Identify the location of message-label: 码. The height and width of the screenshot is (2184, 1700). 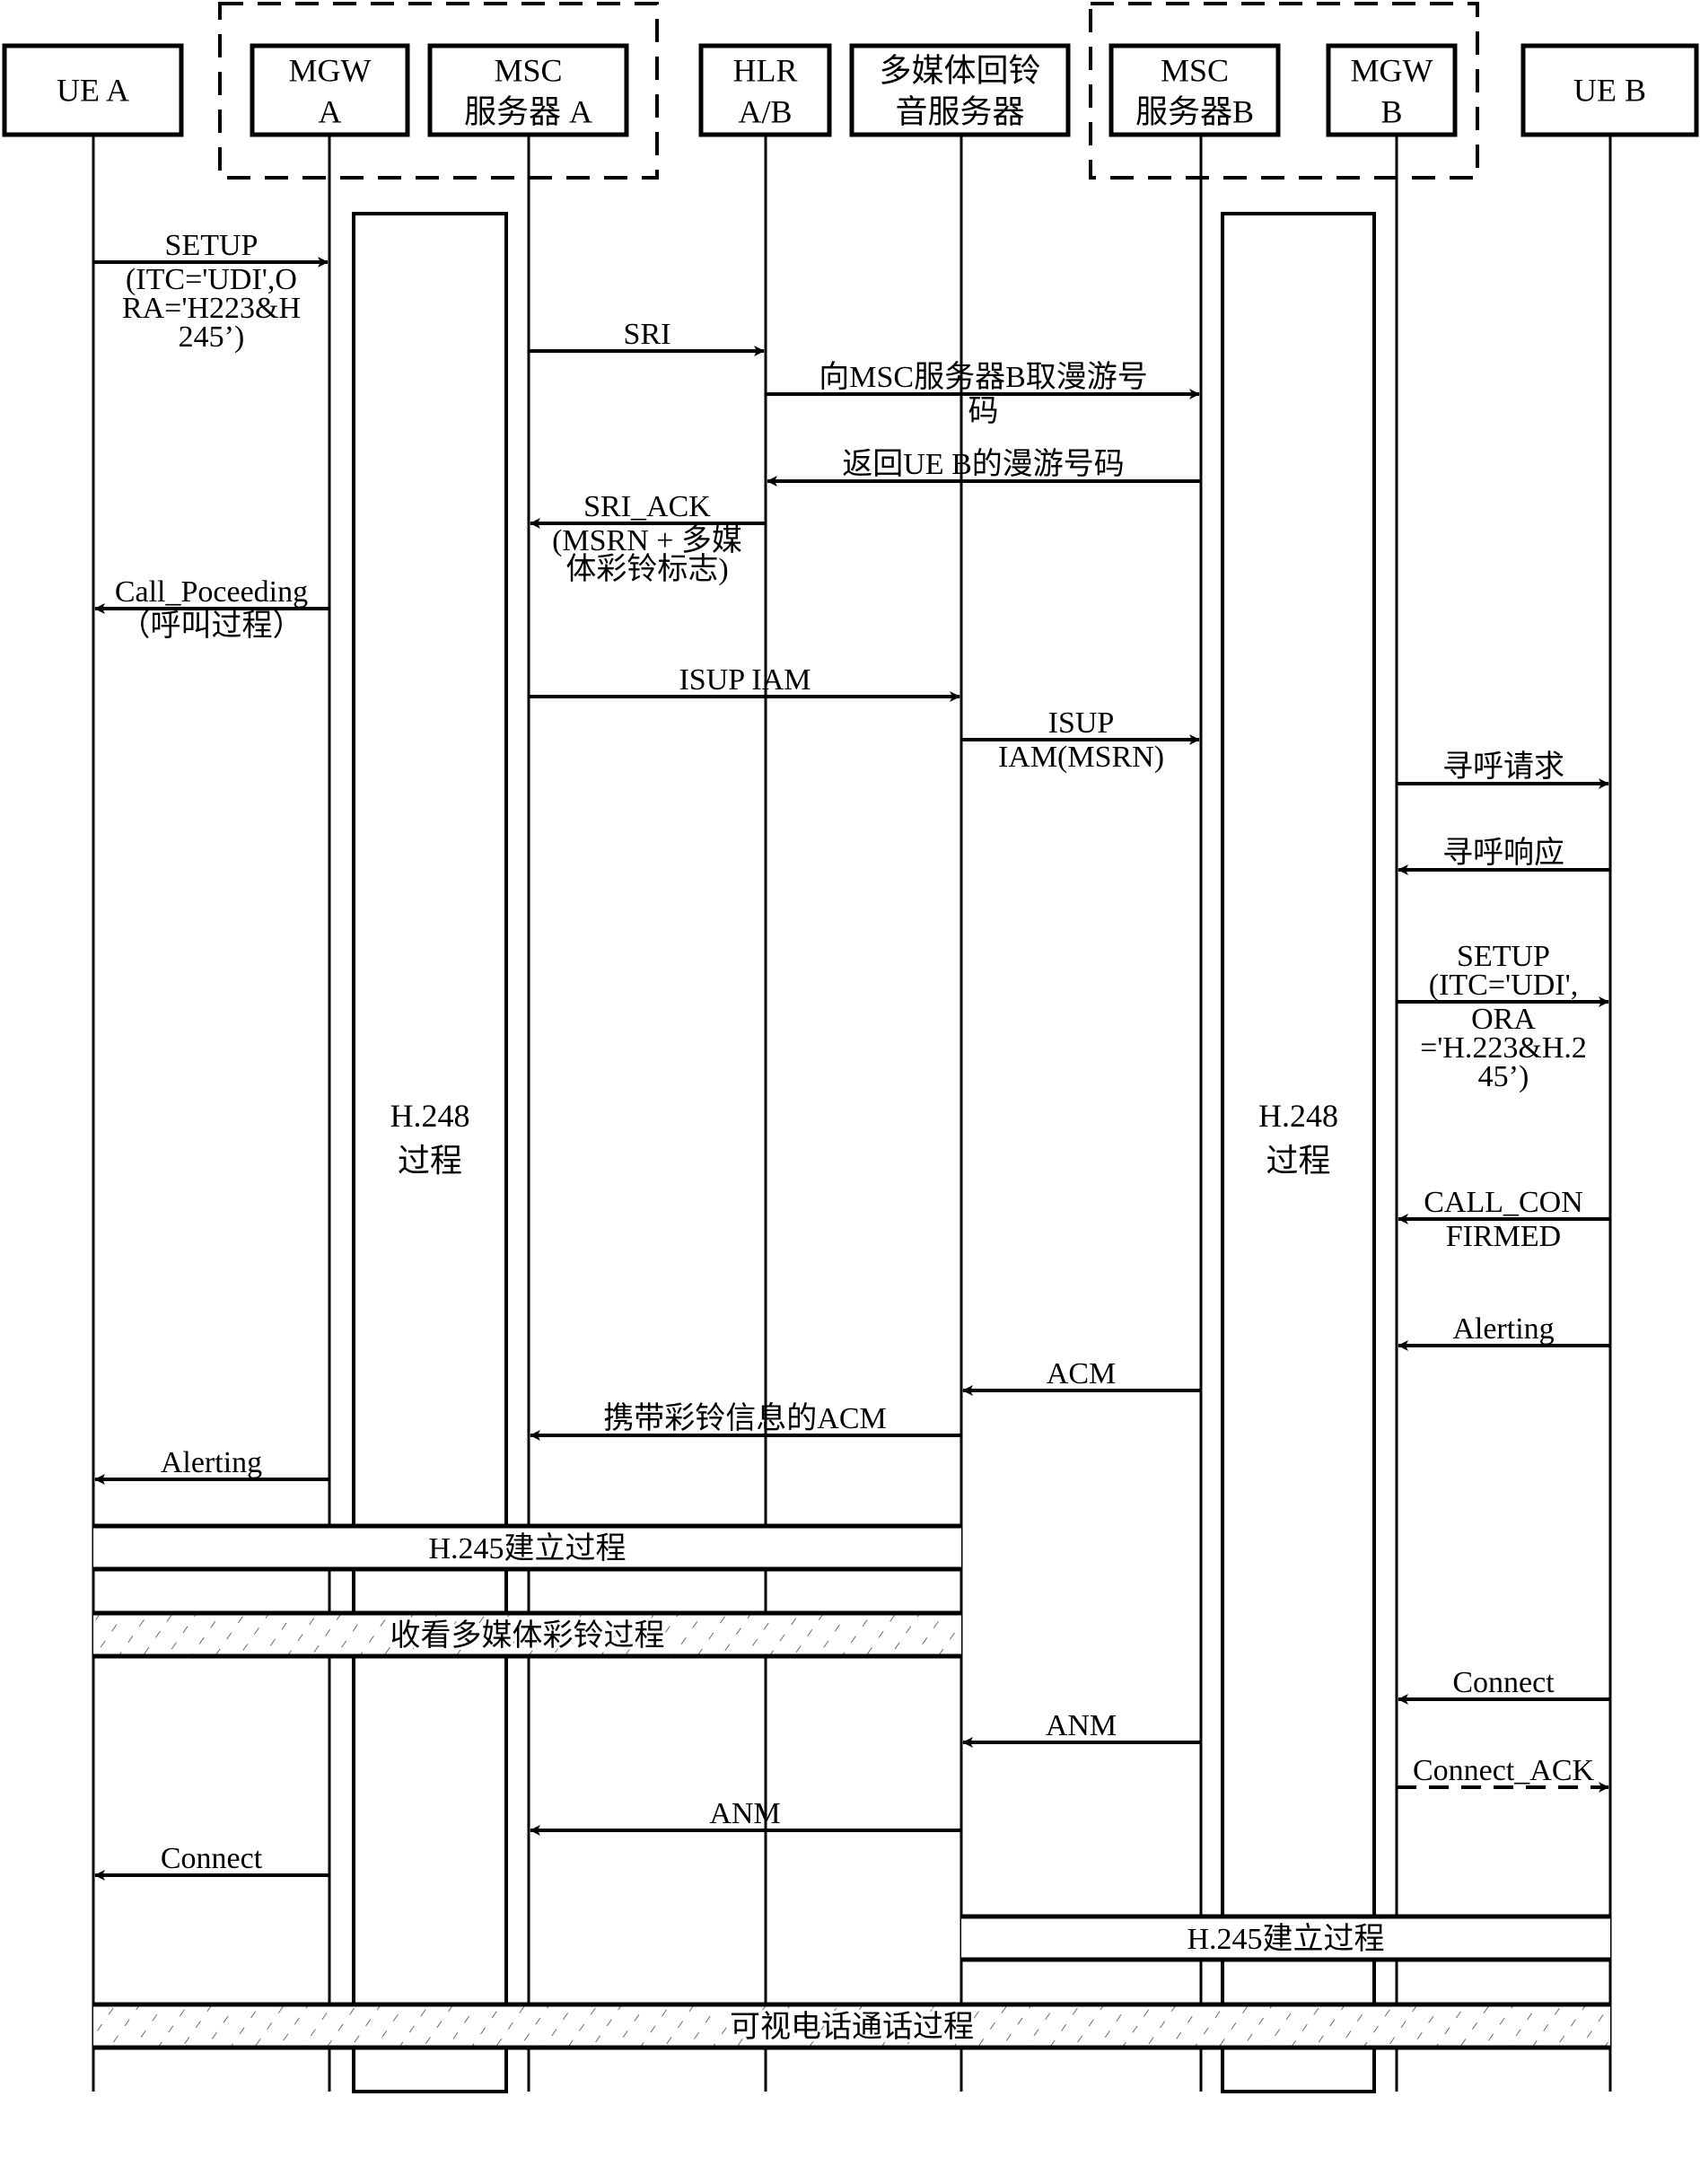
(983, 412).